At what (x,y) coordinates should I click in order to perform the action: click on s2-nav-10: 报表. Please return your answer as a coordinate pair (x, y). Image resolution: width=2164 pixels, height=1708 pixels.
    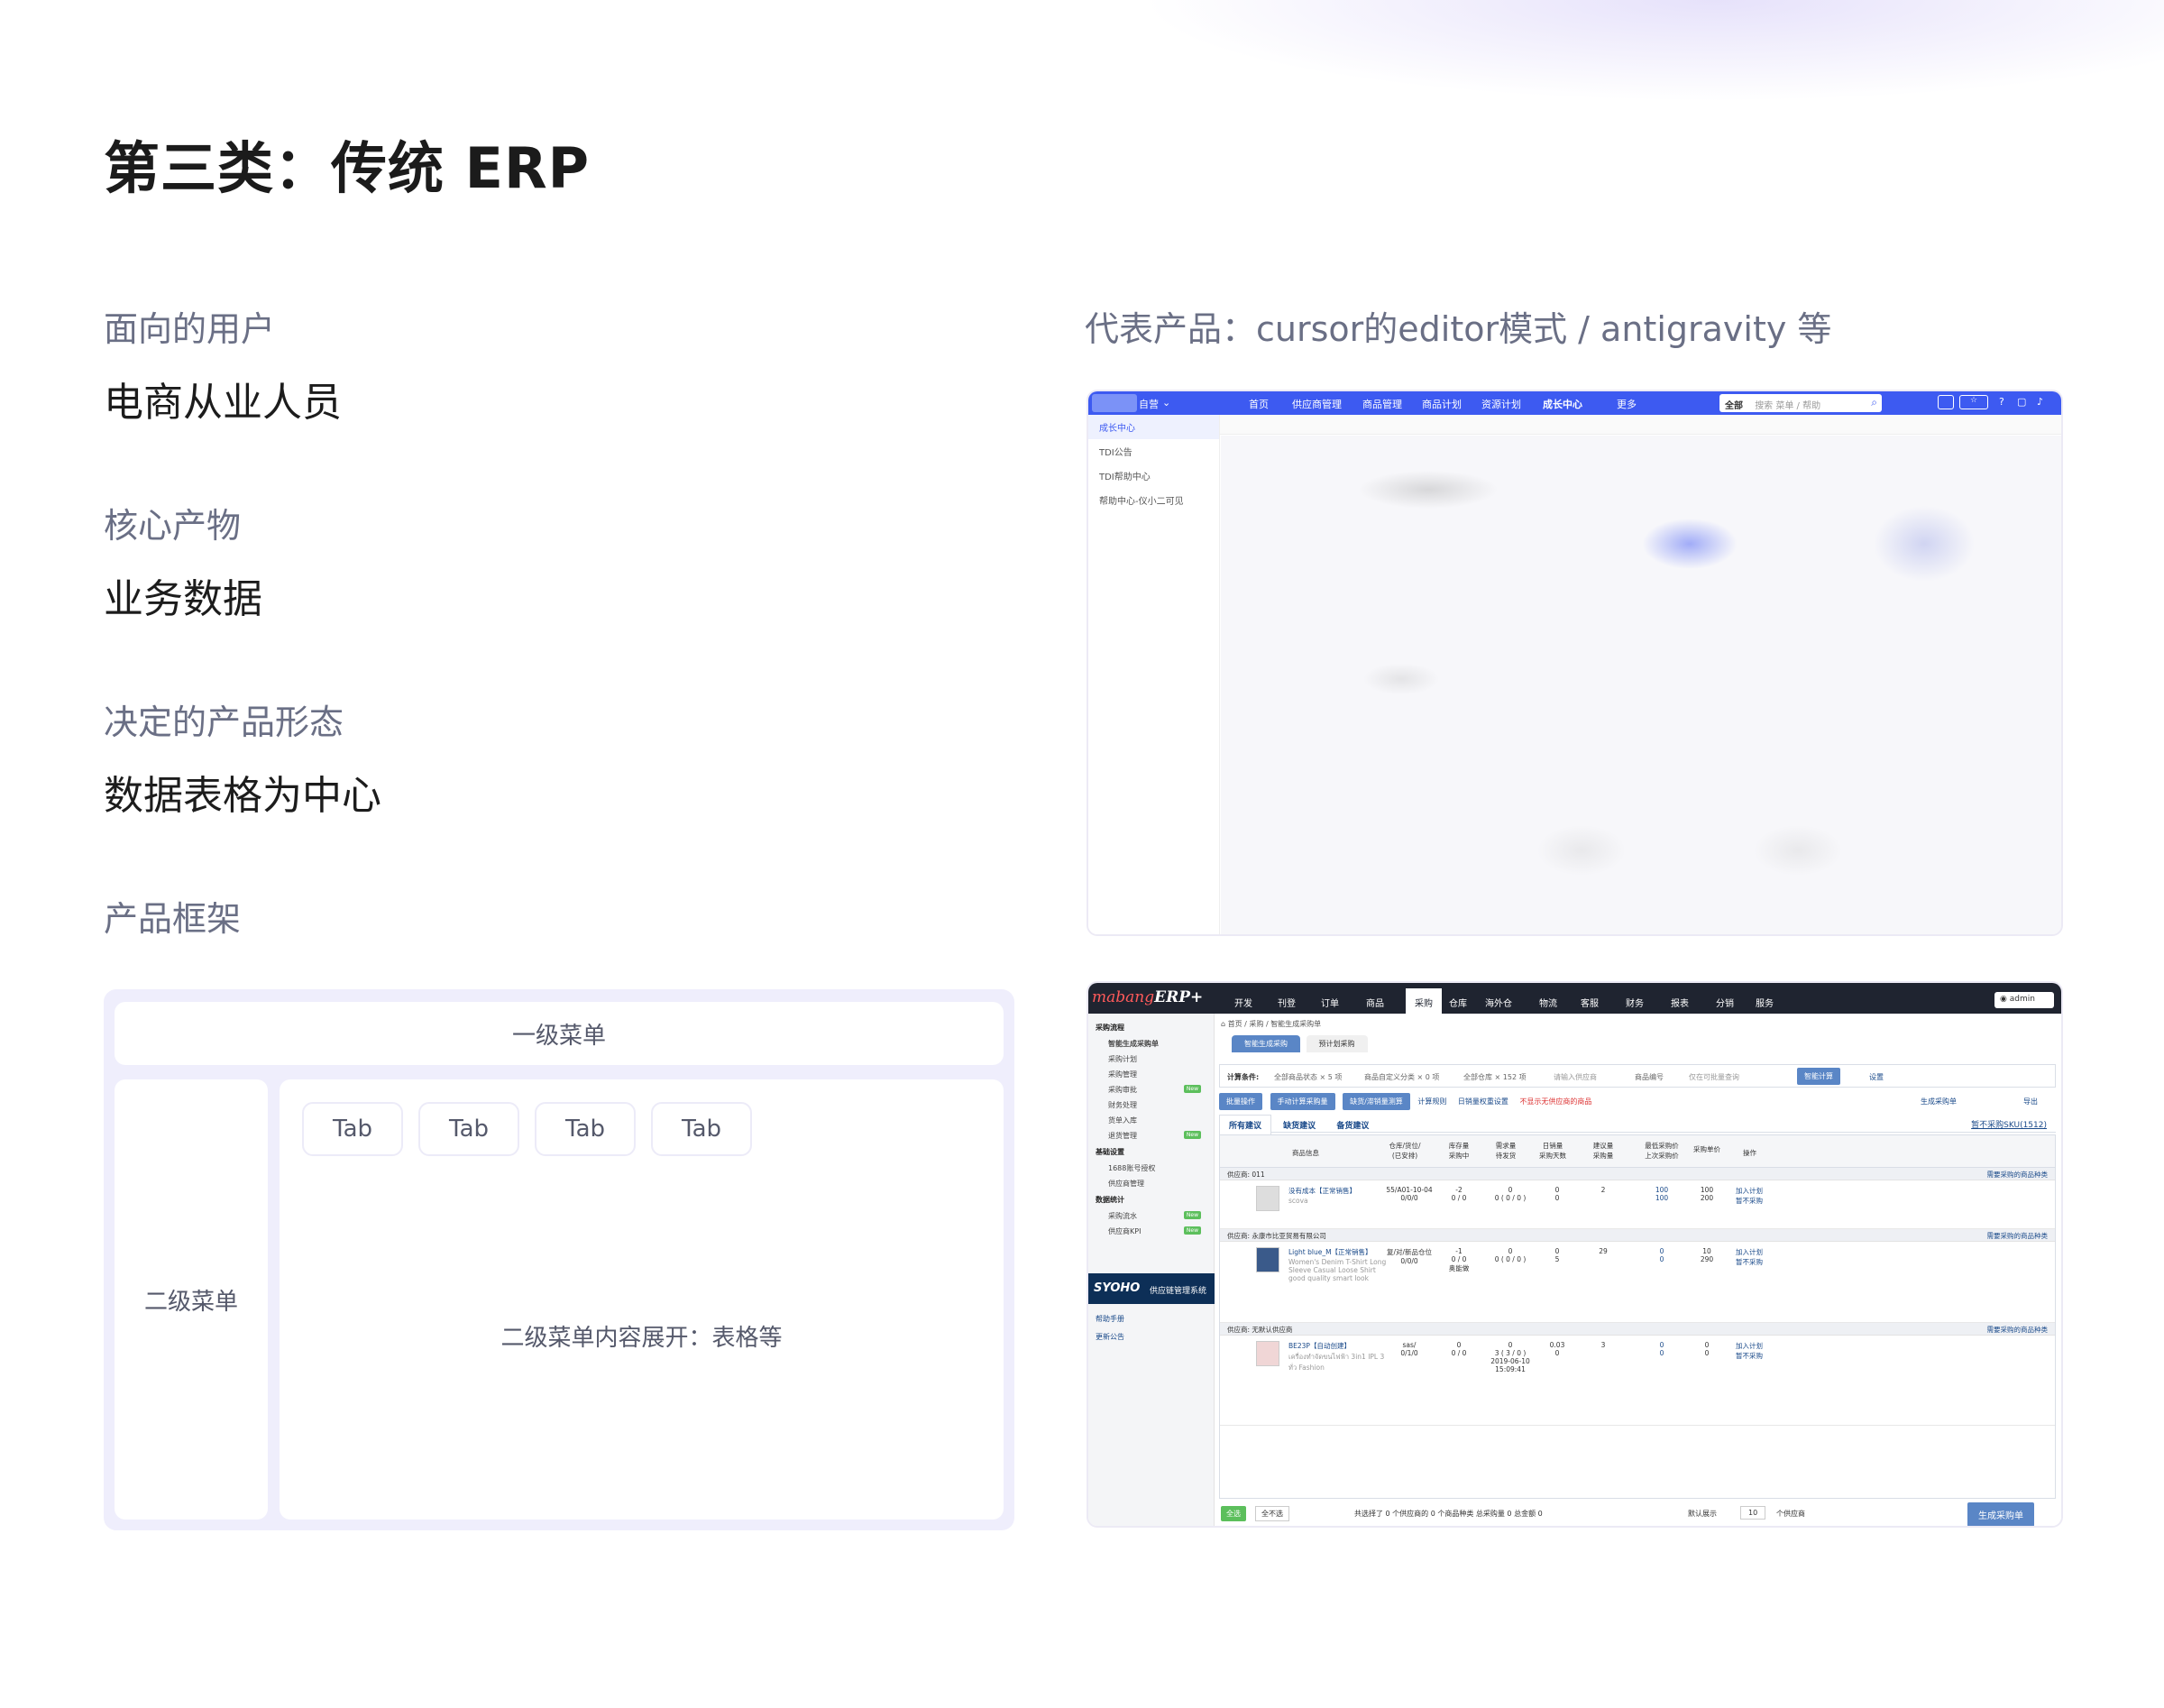
    Looking at the image, I should click on (1680, 1003).